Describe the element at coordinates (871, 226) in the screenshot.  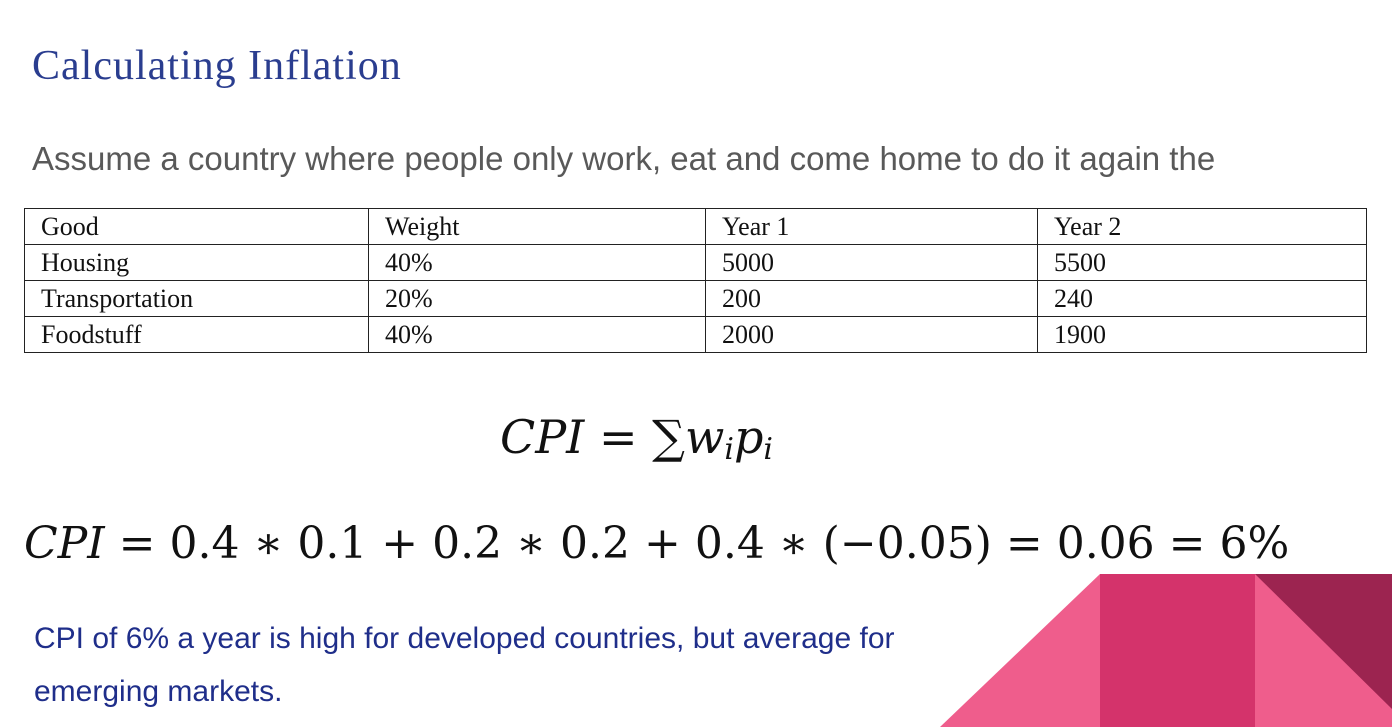
I see `table-header-cell: Year 1` at that location.